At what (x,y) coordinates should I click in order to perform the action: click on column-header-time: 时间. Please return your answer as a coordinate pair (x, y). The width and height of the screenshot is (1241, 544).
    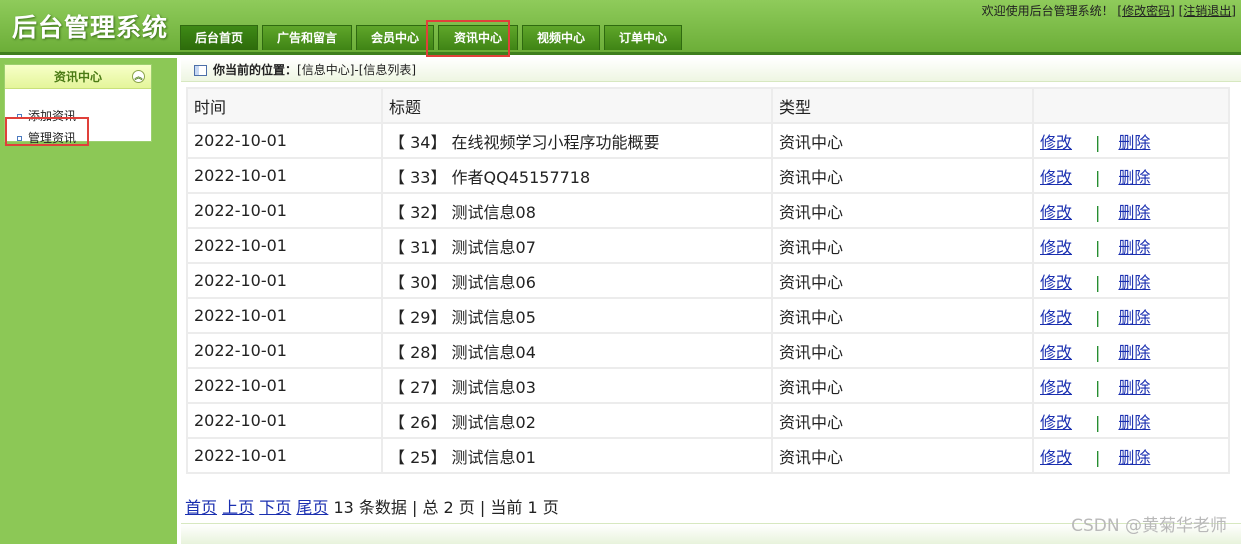
    Looking at the image, I should click on (284, 105).